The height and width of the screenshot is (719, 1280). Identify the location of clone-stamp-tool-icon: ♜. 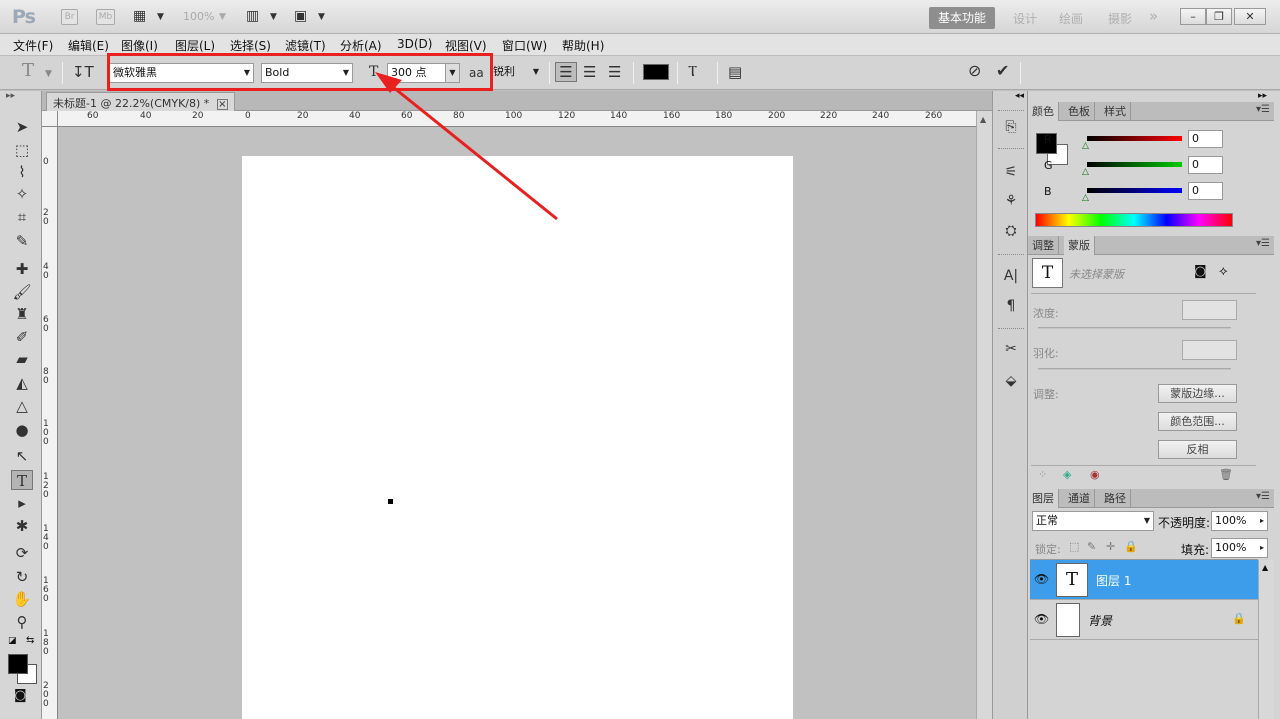
(22, 314).